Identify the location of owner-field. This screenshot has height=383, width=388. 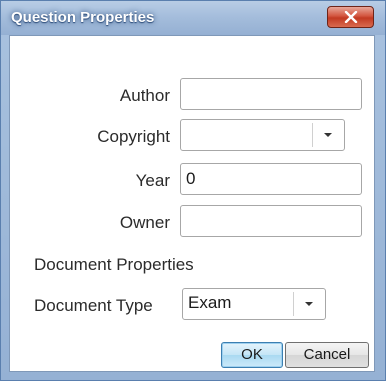
(271, 221).